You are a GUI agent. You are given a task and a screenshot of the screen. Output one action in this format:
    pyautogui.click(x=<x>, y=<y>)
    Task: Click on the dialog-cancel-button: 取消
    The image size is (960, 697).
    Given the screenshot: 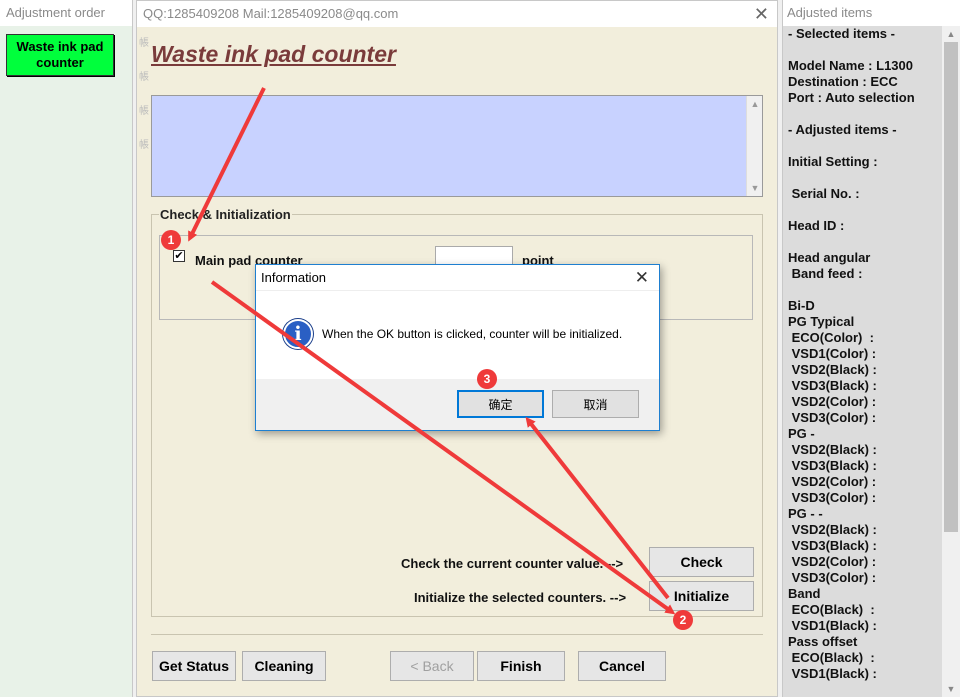 What is the action you would take?
    pyautogui.click(x=595, y=404)
    